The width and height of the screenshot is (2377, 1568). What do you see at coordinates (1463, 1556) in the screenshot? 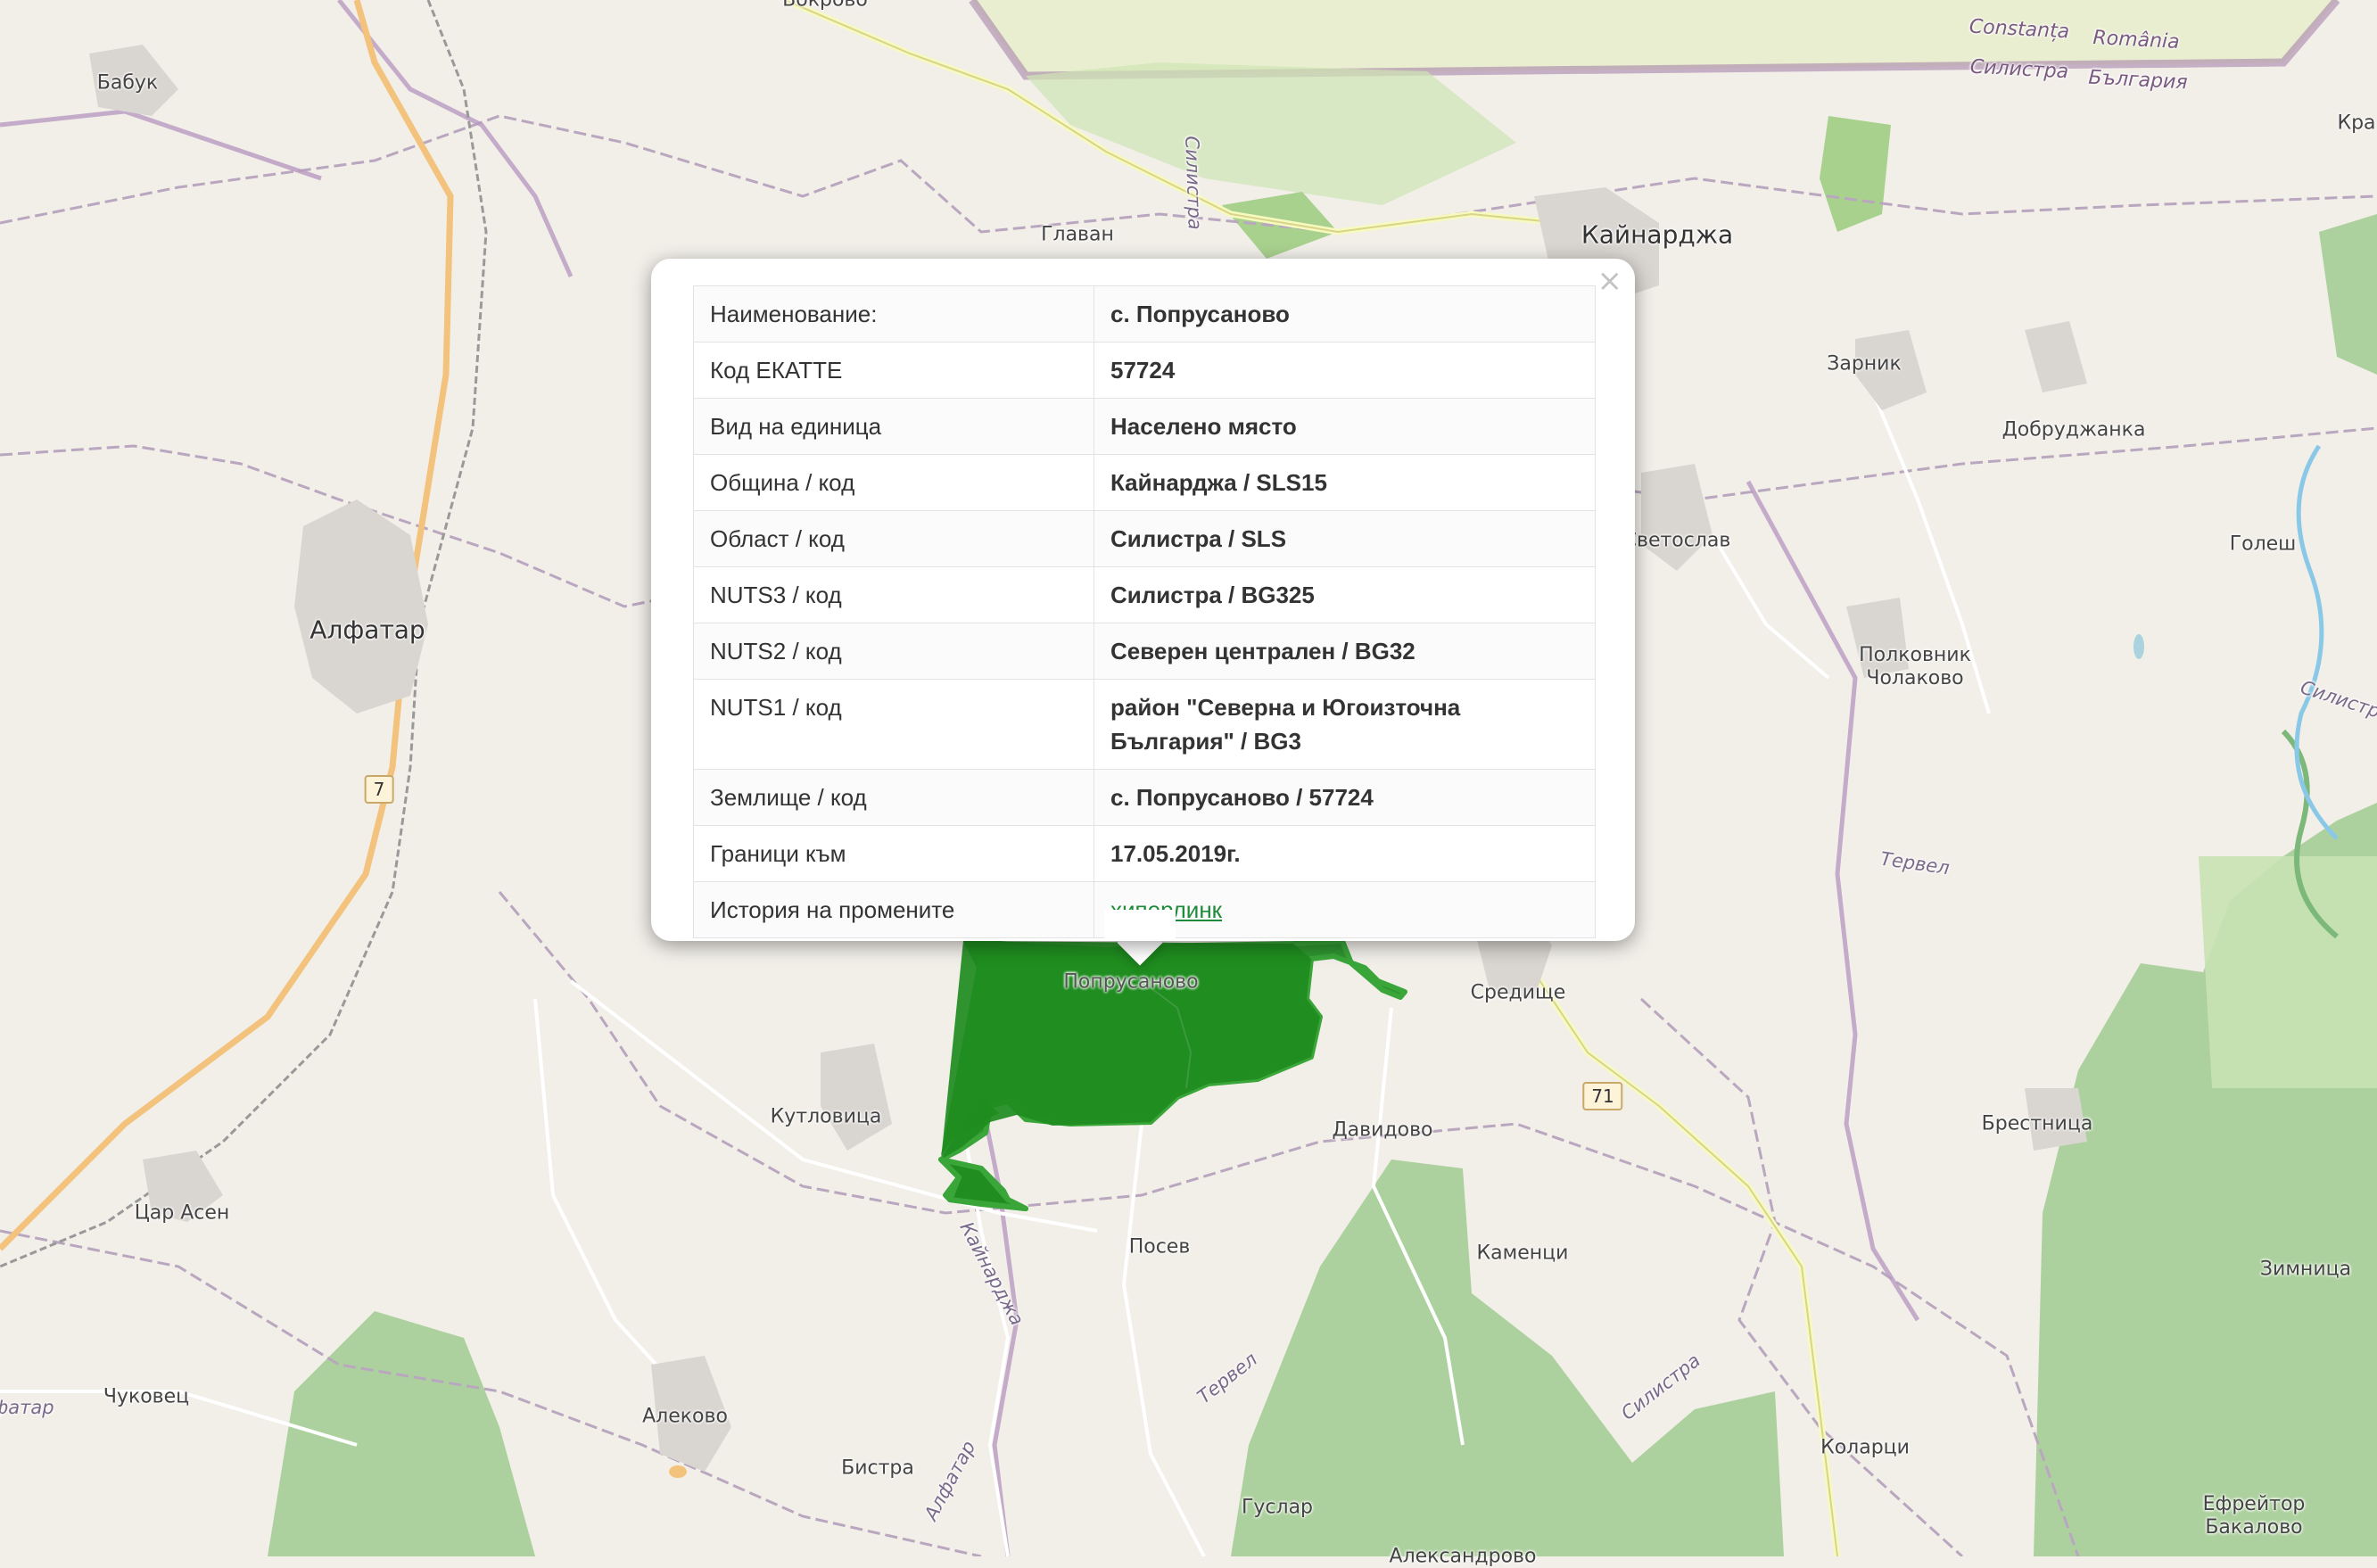
I see `place-label-aleksandrovo: Александрово` at bounding box center [1463, 1556].